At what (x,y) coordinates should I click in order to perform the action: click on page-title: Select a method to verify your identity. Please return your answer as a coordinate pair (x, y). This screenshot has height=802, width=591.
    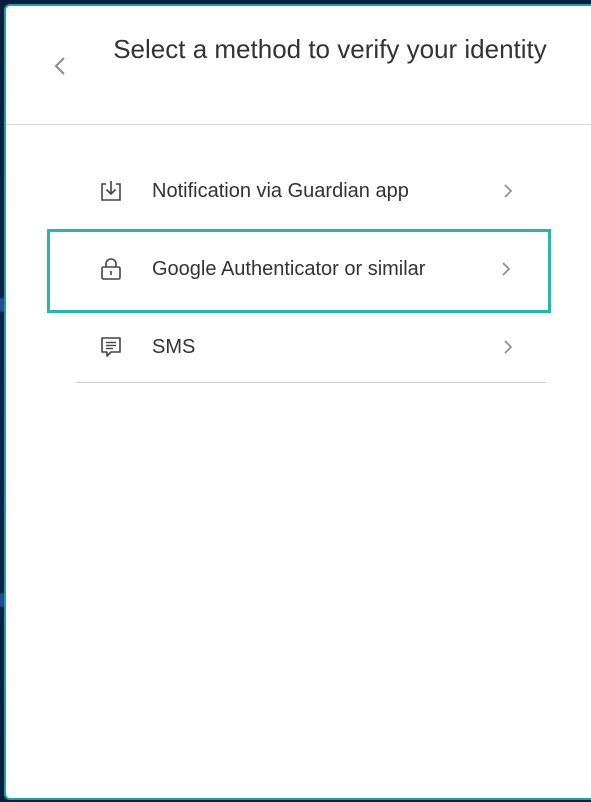
    Looking at the image, I should click on (330, 49).